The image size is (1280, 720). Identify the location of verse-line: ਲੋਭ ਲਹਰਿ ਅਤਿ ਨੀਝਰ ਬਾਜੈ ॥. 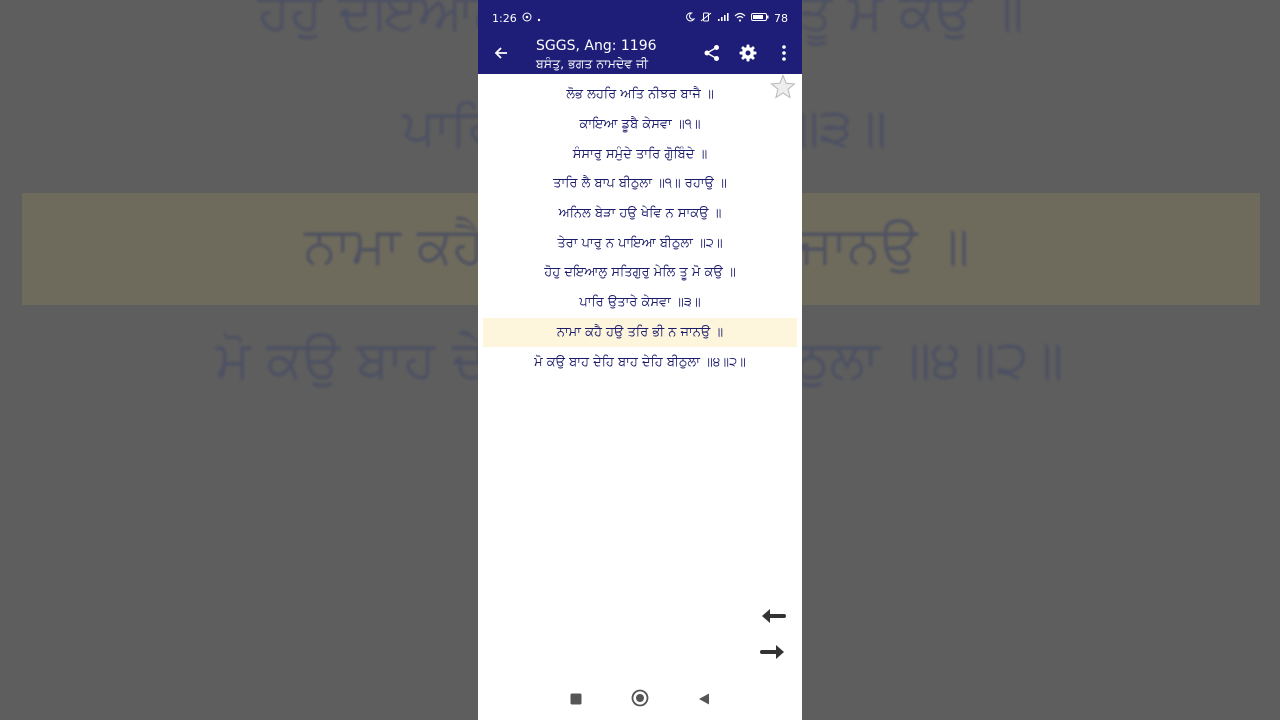
(640, 95).